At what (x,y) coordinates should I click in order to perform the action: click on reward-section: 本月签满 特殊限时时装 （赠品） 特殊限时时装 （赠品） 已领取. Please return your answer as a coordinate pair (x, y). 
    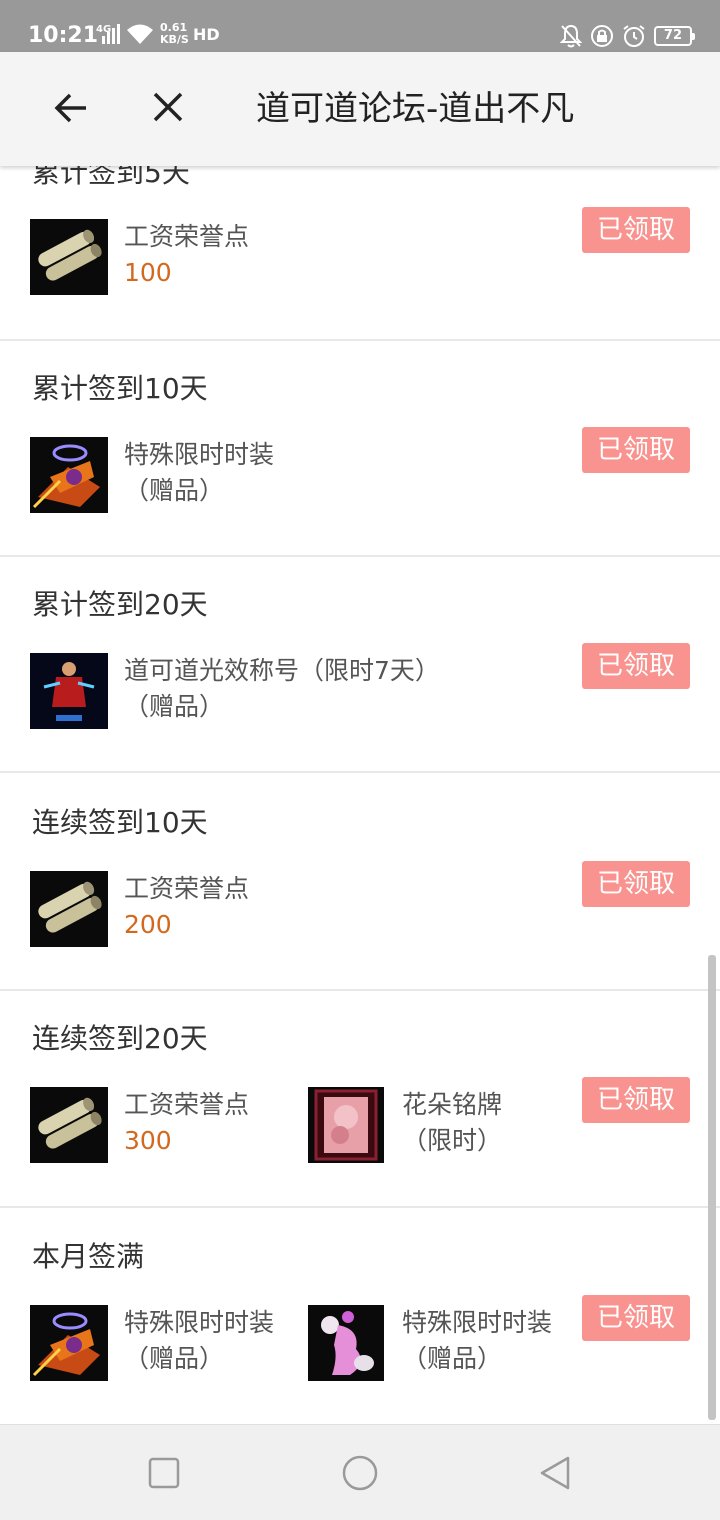
    Looking at the image, I should click on (360, 1316).